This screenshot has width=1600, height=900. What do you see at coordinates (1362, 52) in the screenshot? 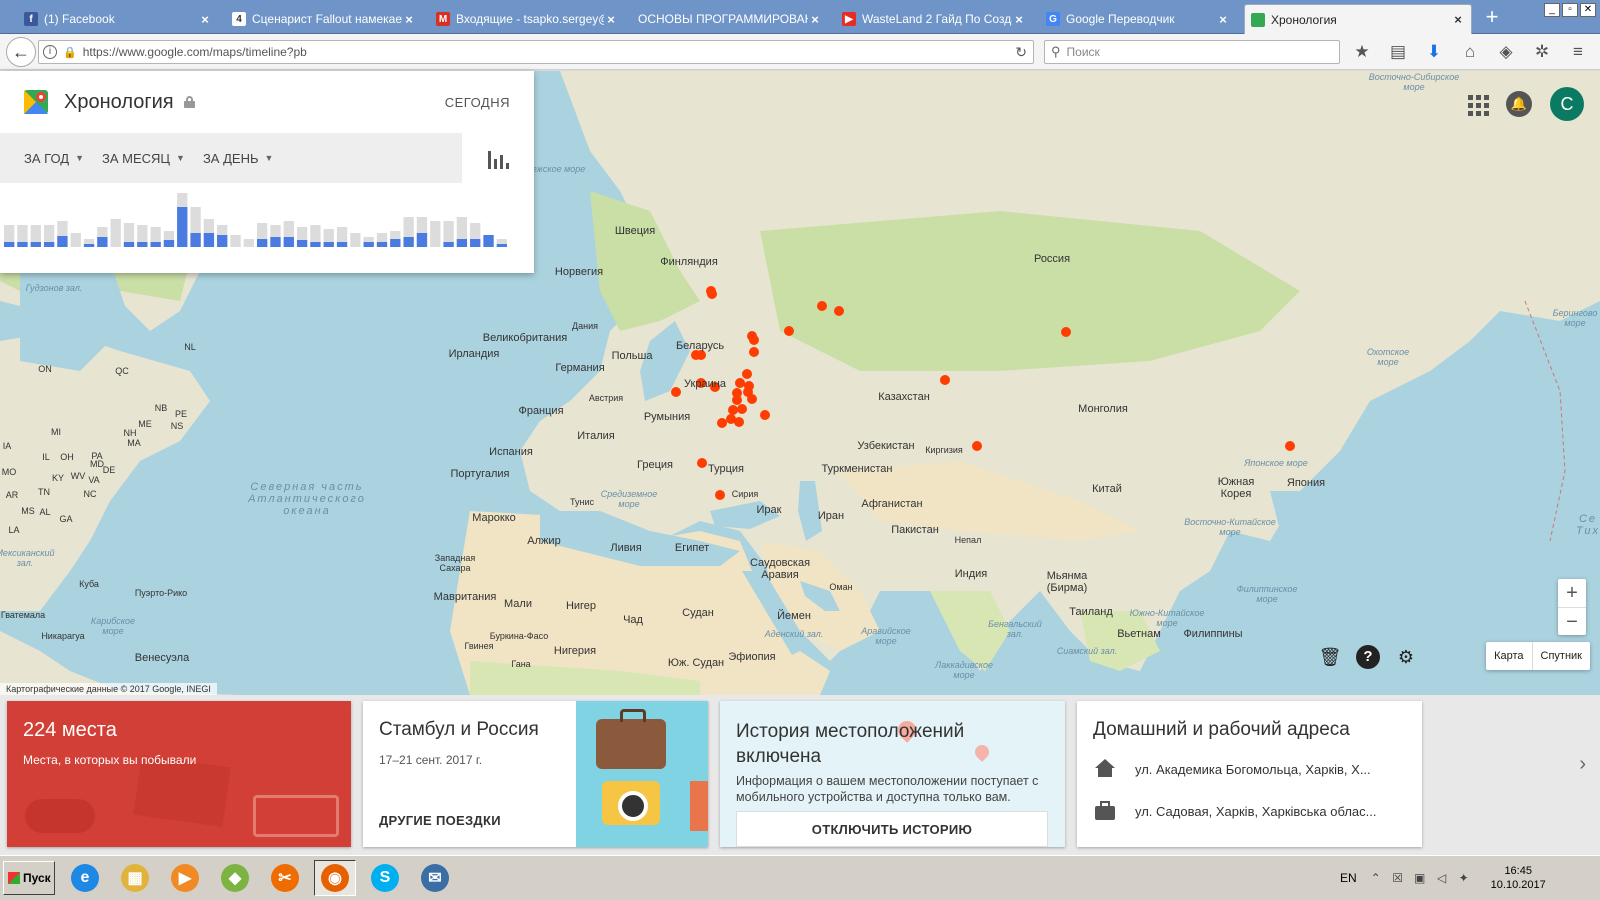
I see `bookmark-star-icon: ★` at bounding box center [1362, 52].